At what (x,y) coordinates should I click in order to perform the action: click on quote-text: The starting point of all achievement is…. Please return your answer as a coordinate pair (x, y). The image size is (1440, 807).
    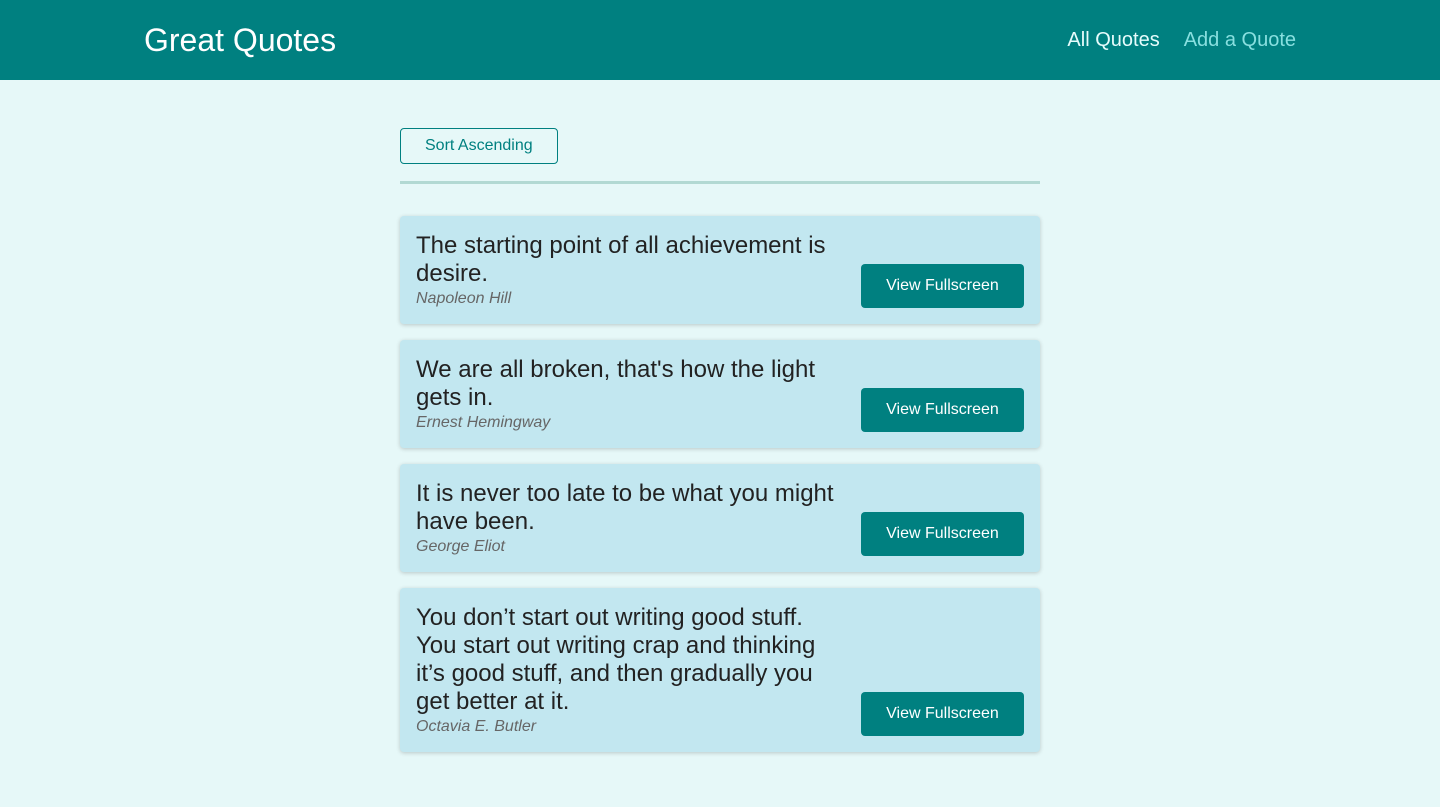
    Looking at the image, I should click on (621, 259).